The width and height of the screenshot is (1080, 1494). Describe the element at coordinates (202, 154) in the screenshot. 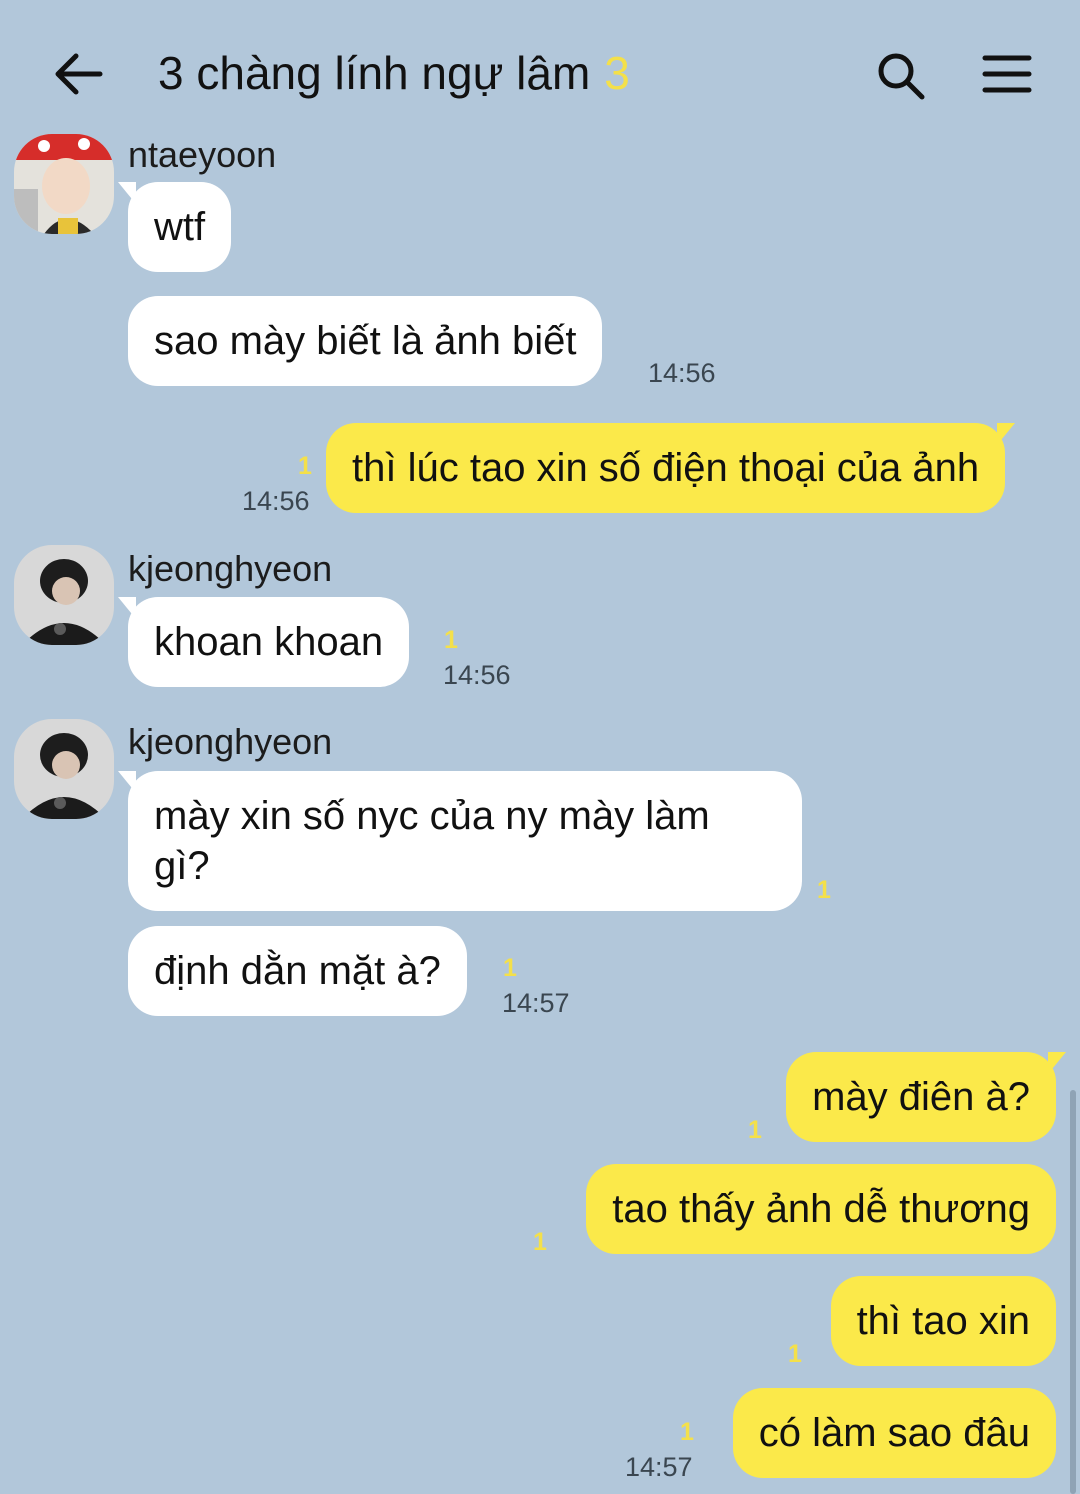

I see `sender-name: ntaeyoon` at that location.